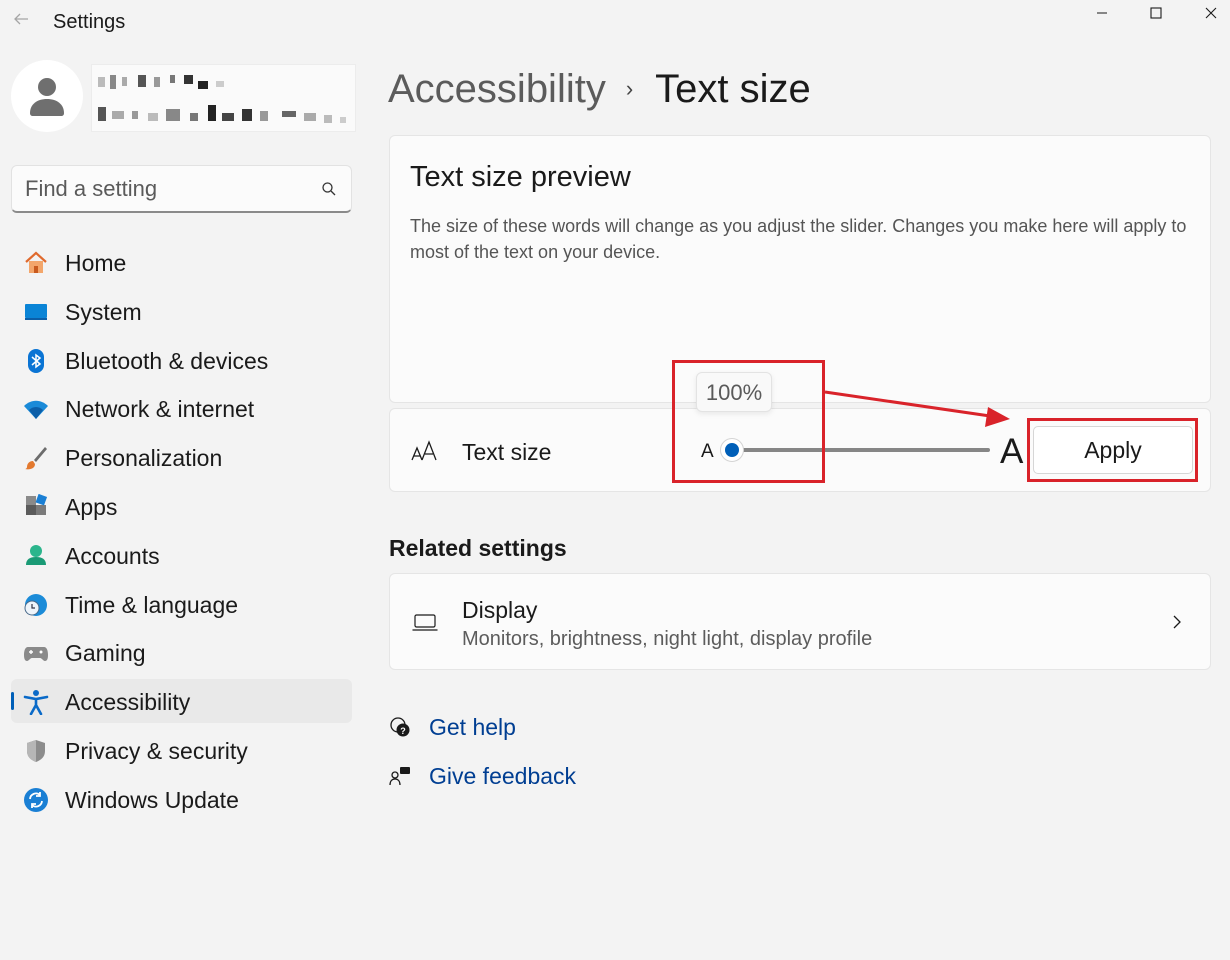  I want to click on clock-globe-icon, so click(36, 605).